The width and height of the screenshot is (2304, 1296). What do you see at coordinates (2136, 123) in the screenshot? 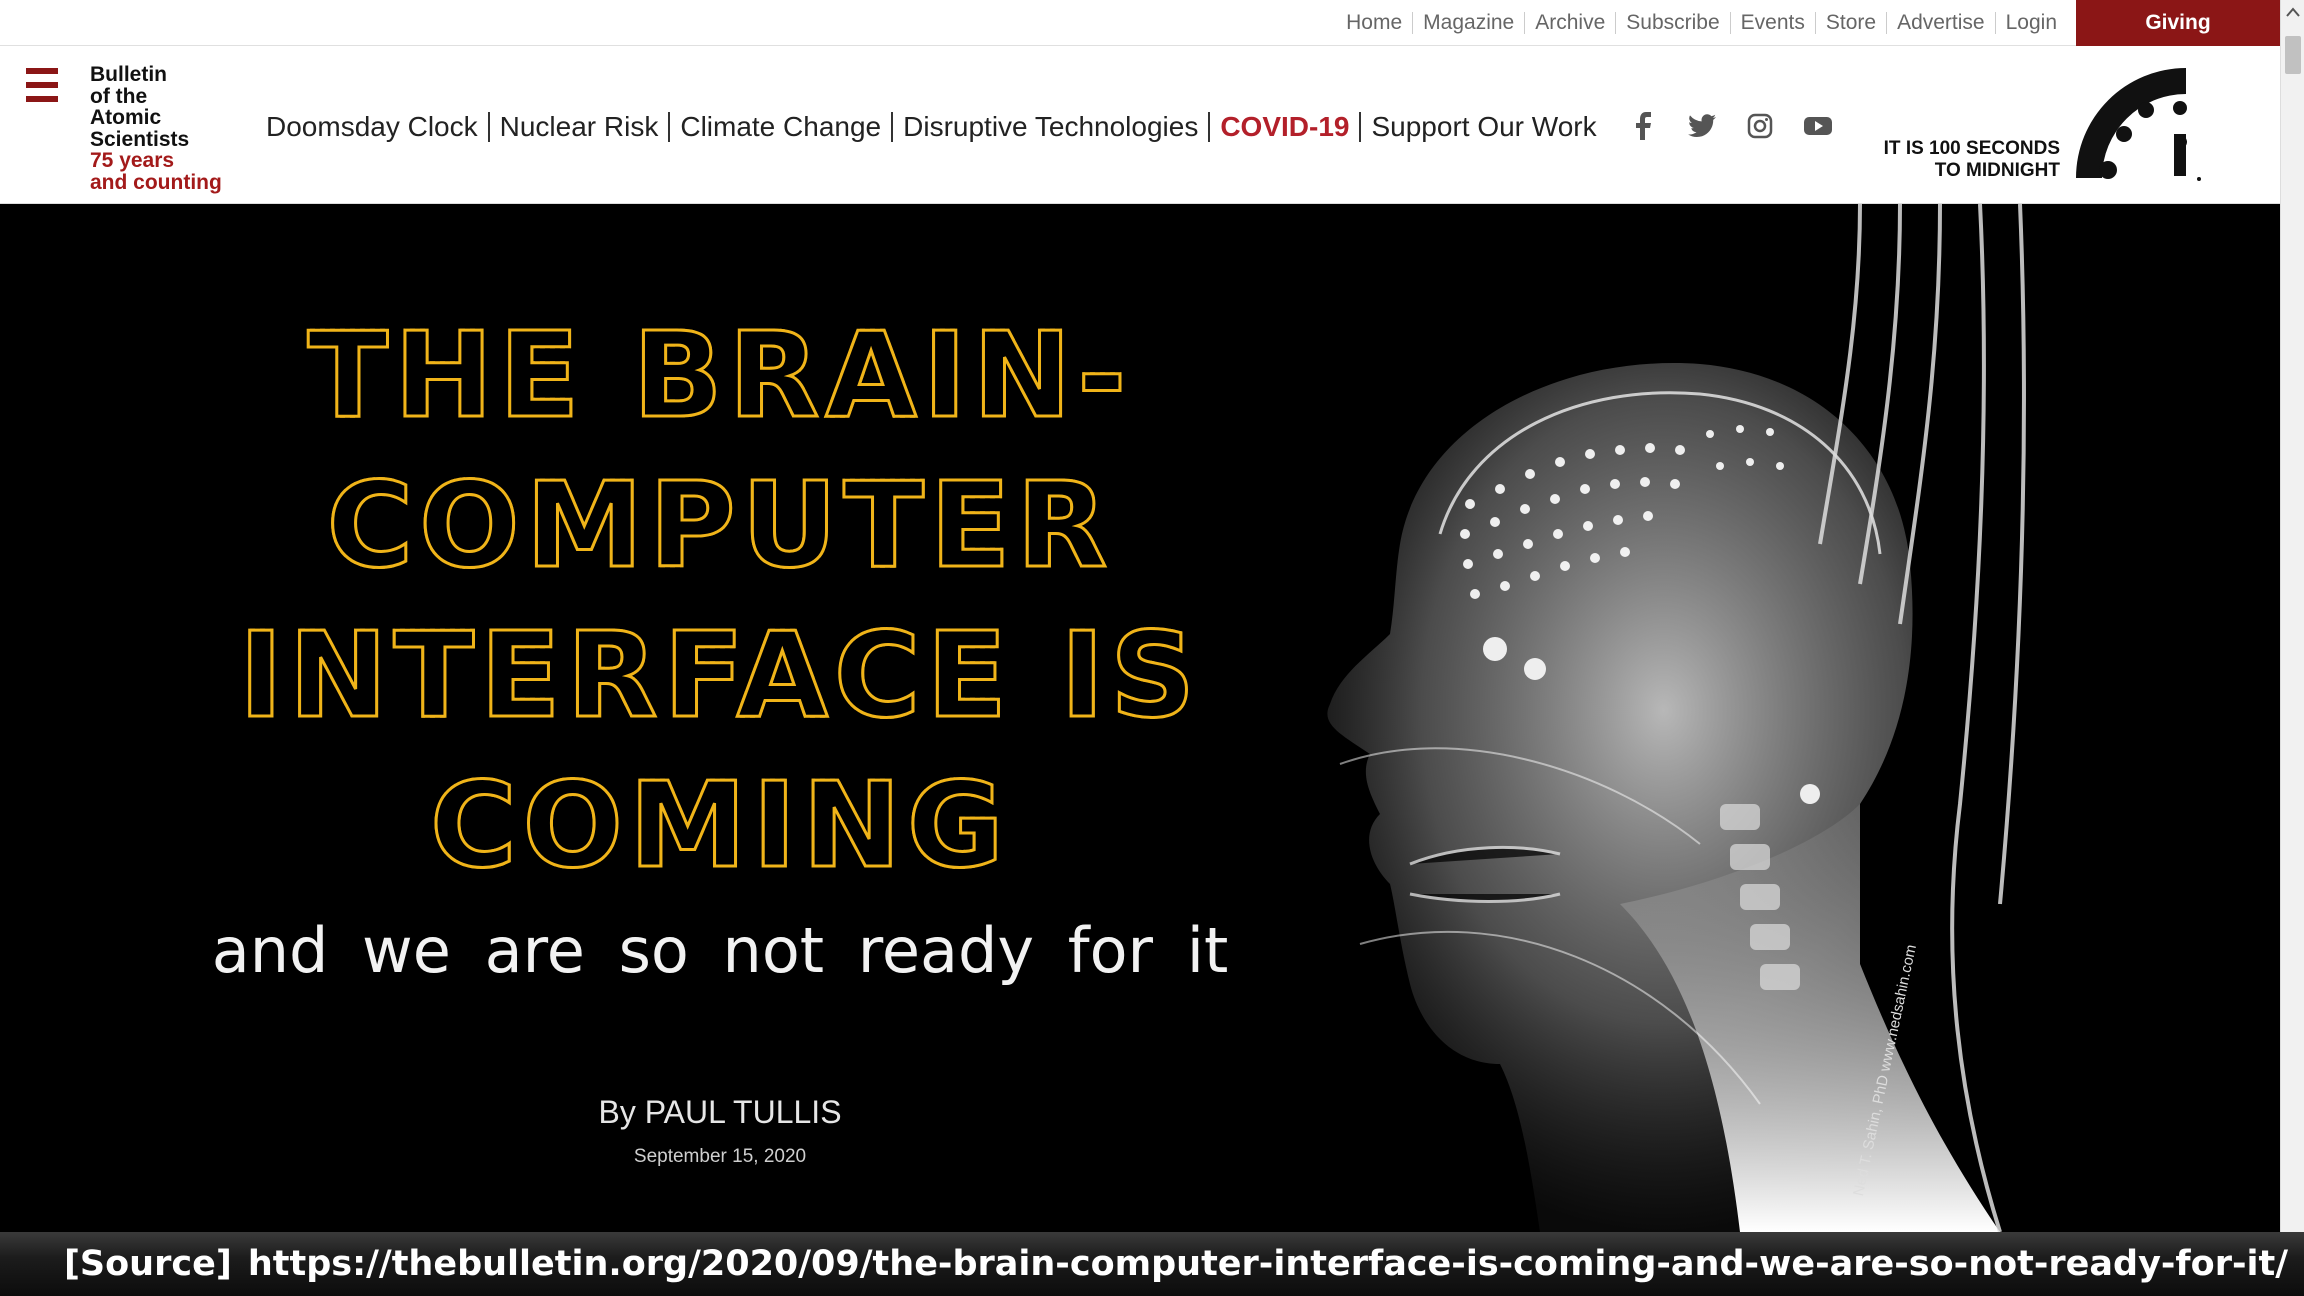
I see `doomsday-clock-icon` at bounding box center [2136, 123].